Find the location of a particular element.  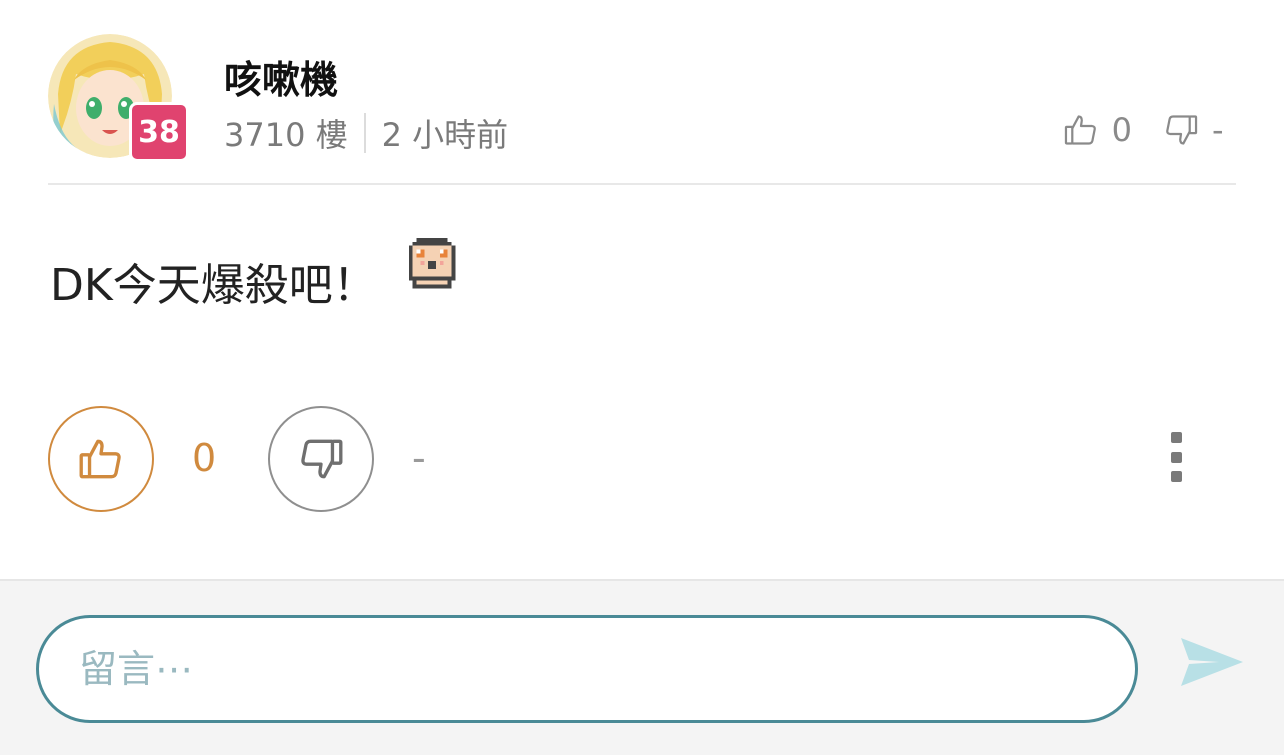

thumbs-up-icon is located at coordinates (1081, 130).